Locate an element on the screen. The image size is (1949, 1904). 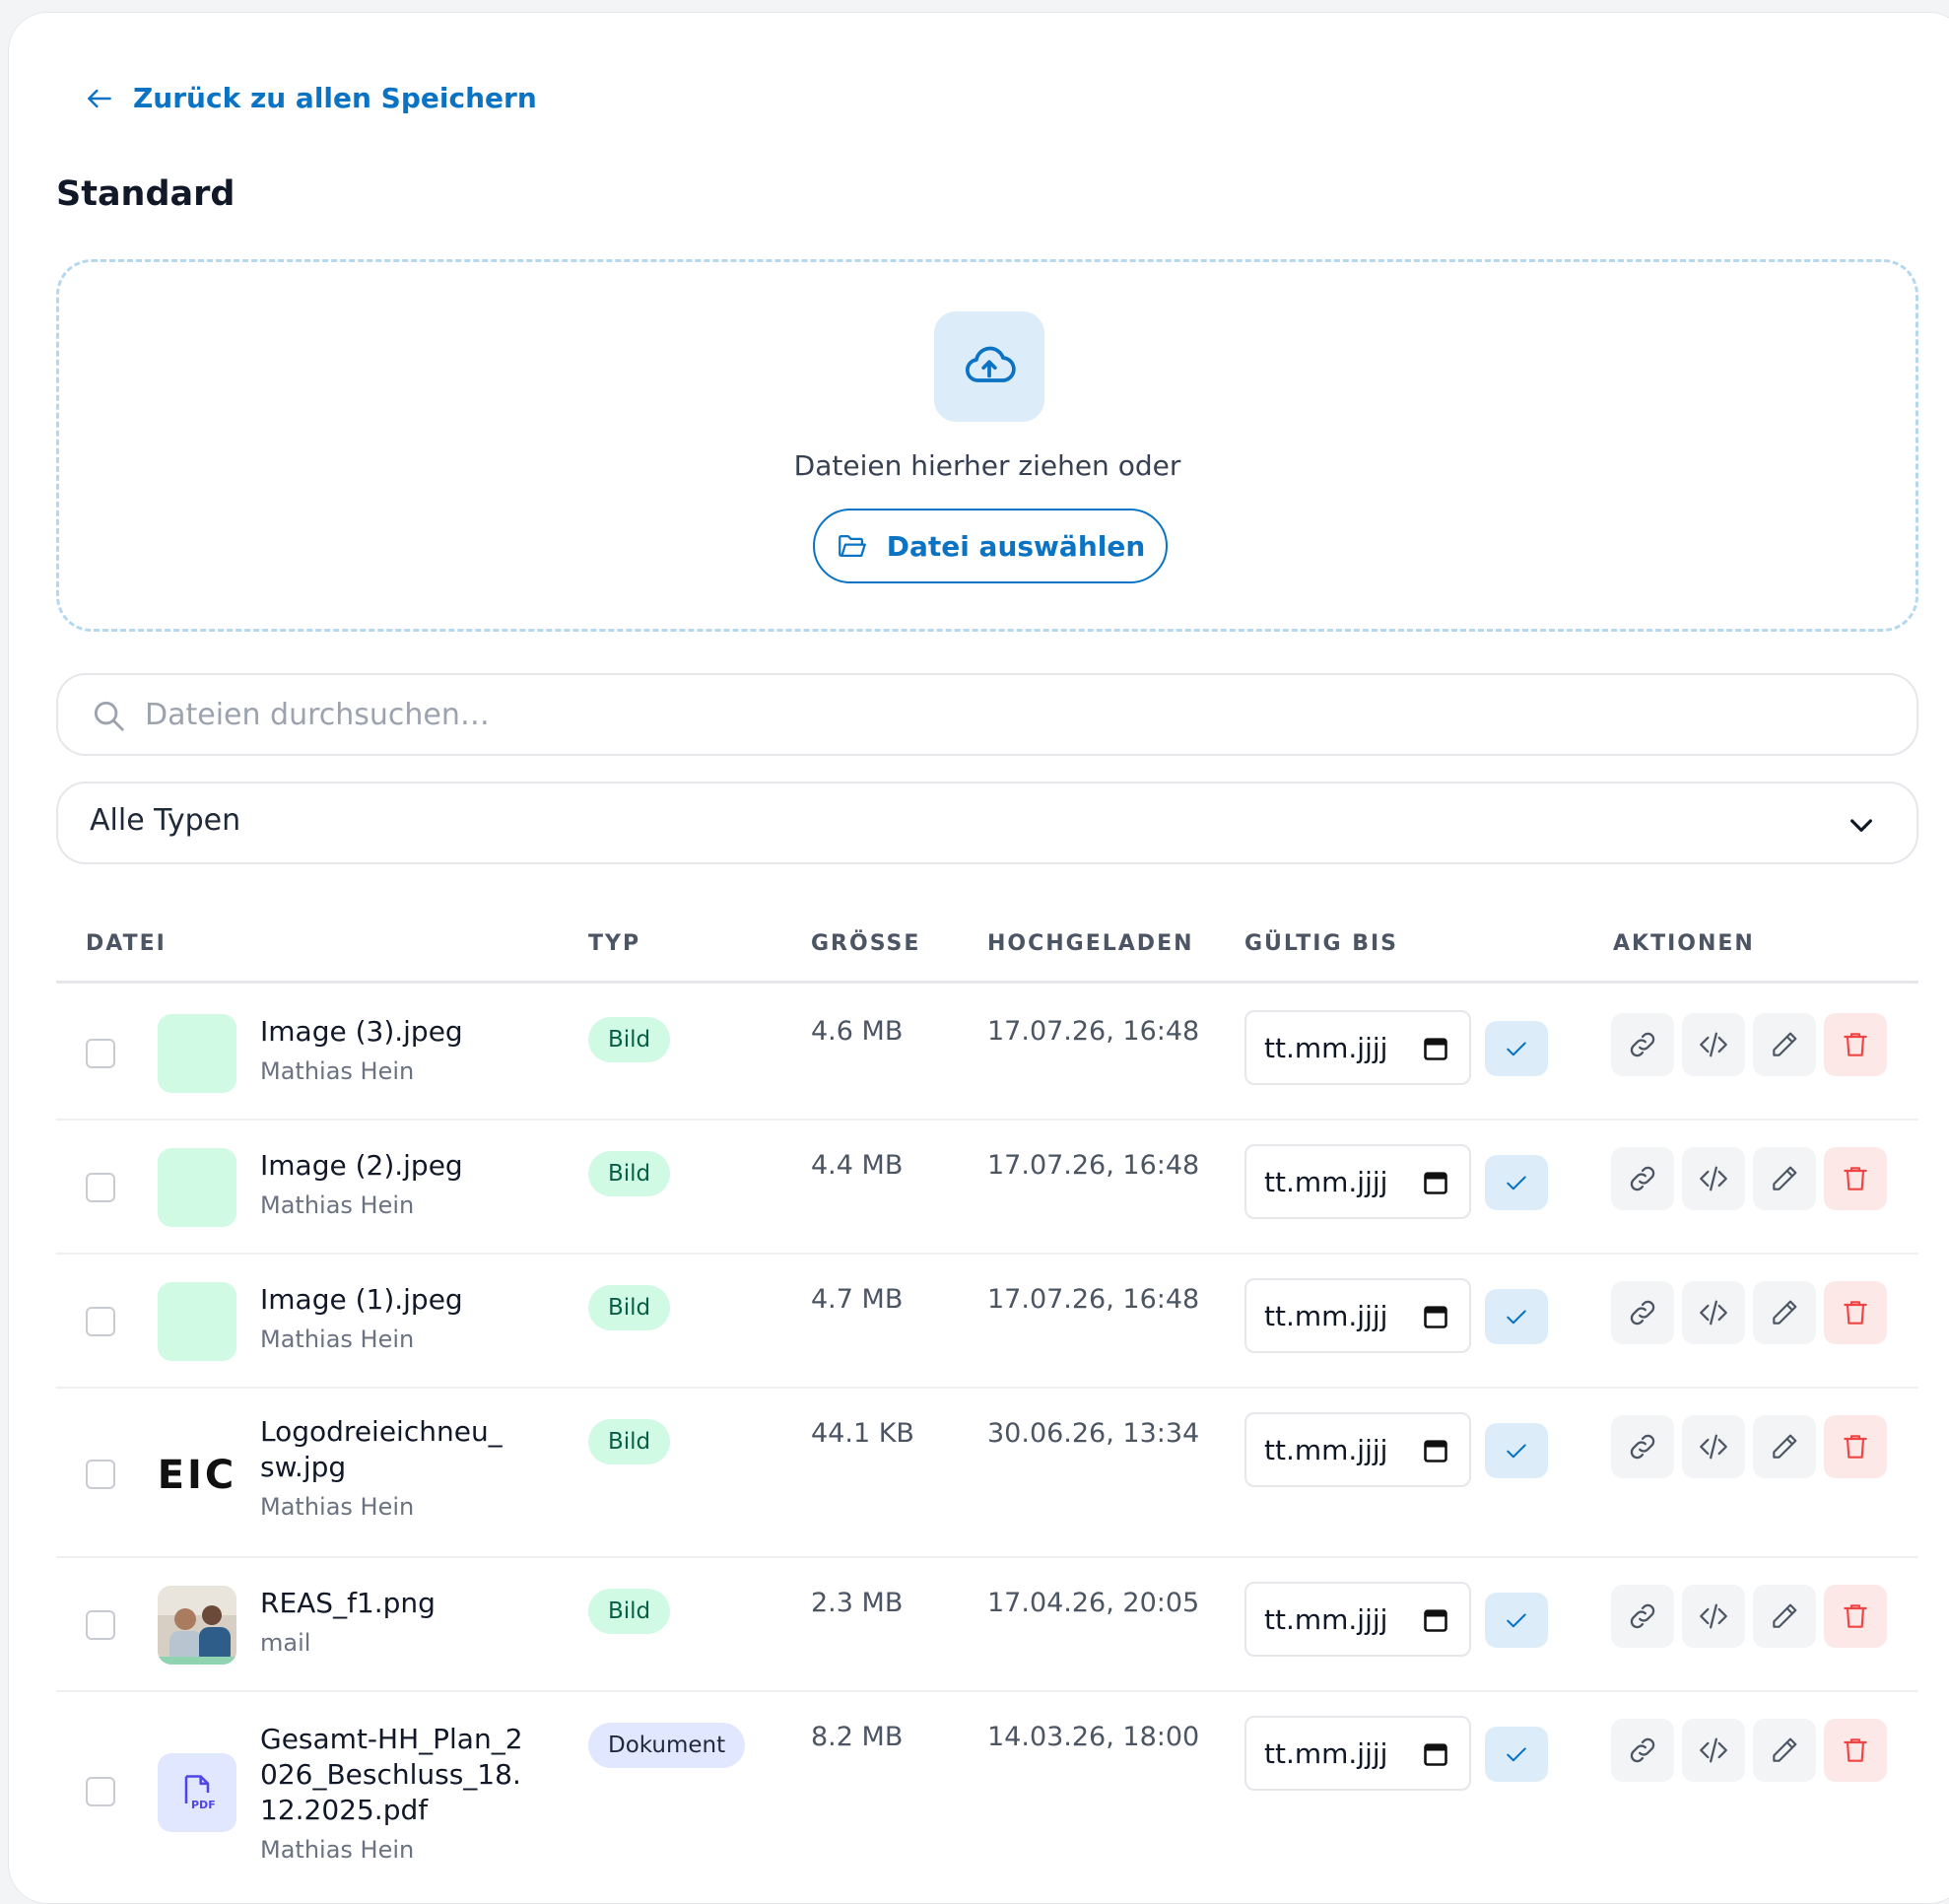
column-header-file: DATEI is located at coordinates (126, 943).